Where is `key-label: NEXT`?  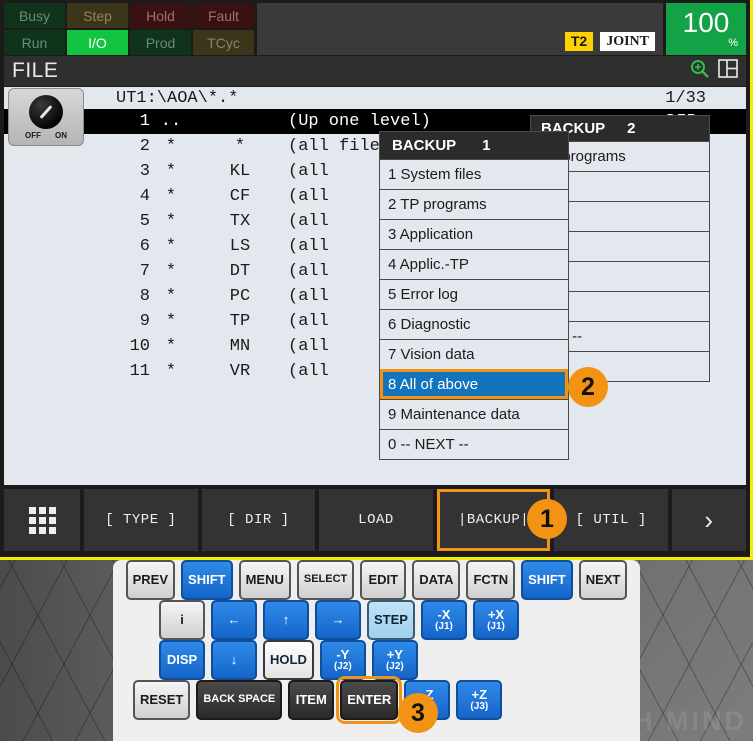 key-label: NEXT is located at coordinates (603, 580).